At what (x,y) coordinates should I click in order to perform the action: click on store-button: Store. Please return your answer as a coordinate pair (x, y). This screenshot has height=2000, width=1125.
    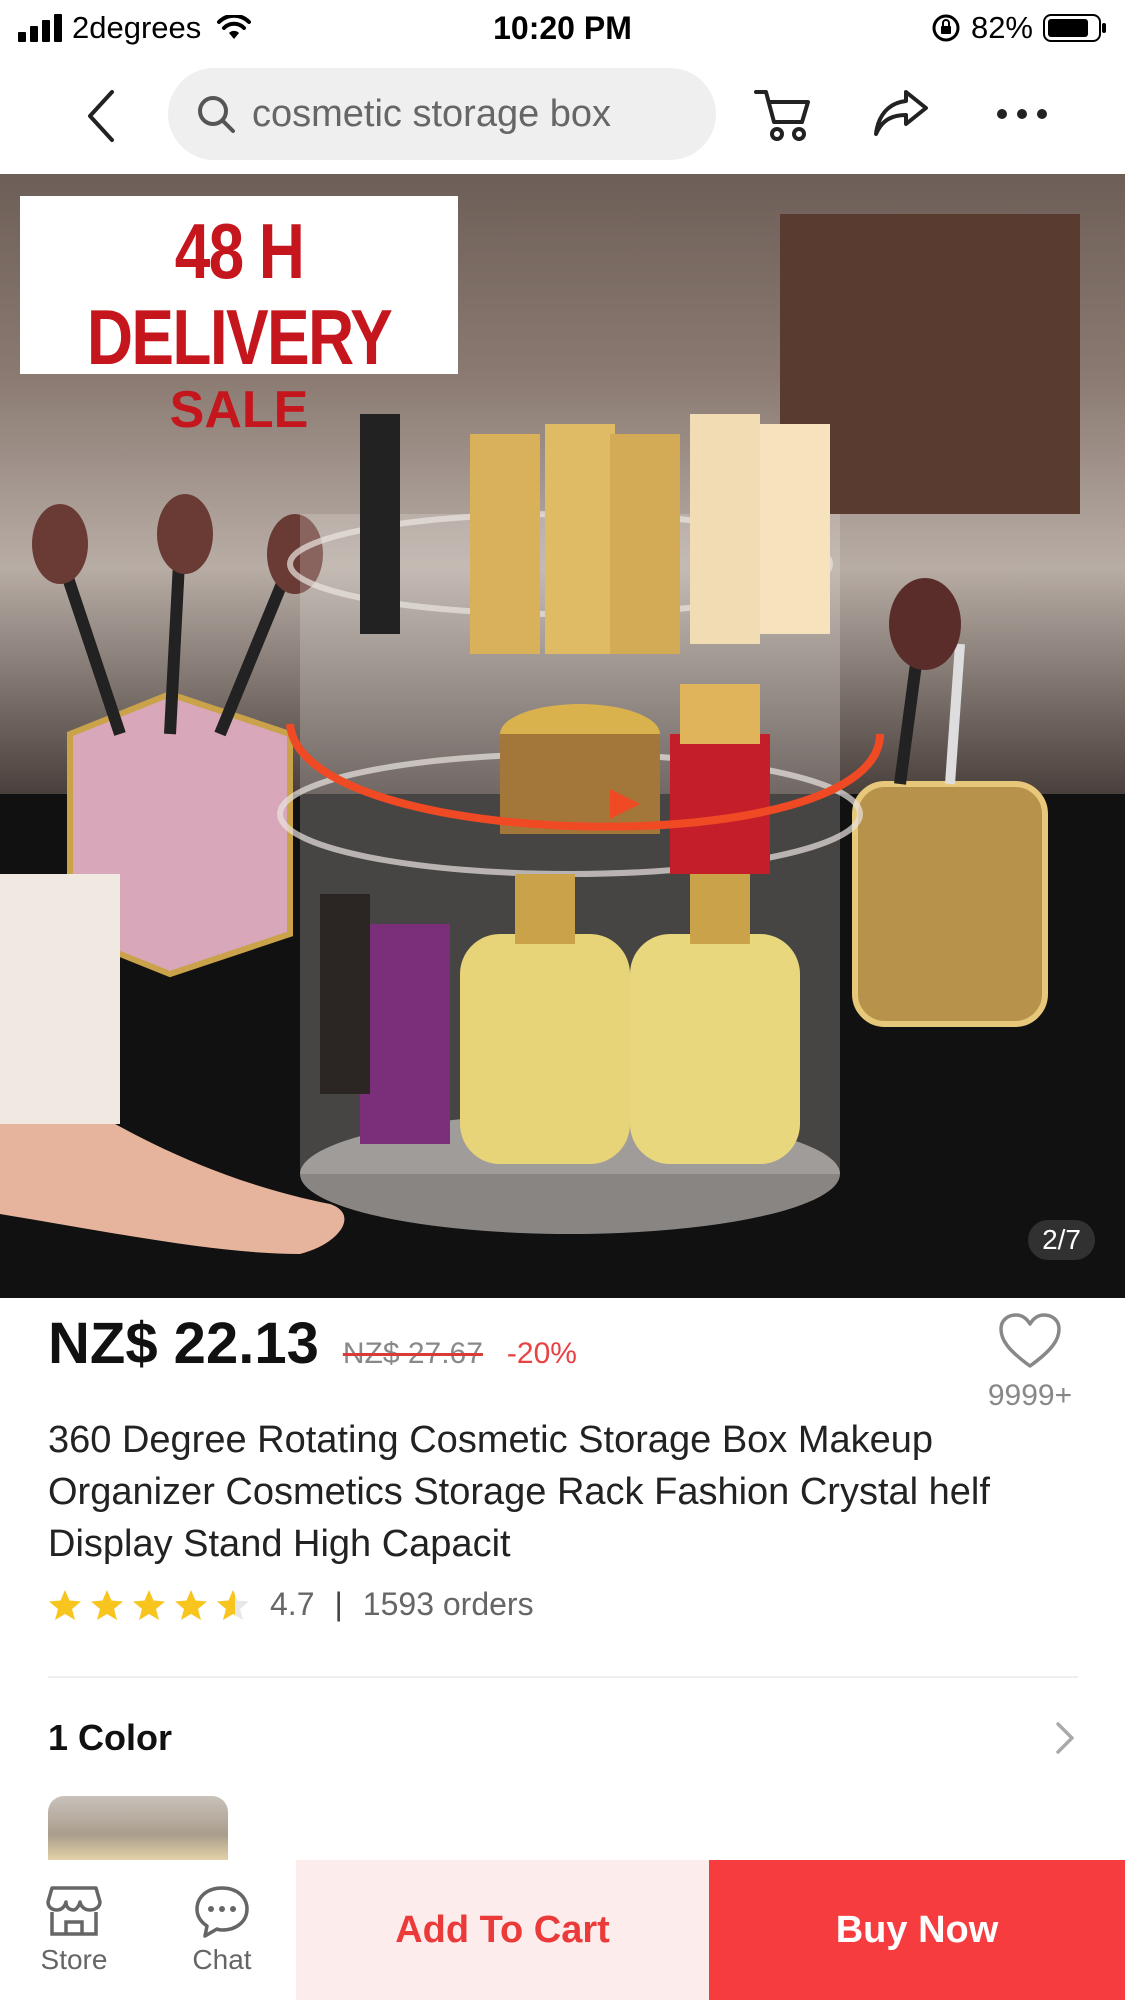
    Looking at the image, I should click on (74, 1930).